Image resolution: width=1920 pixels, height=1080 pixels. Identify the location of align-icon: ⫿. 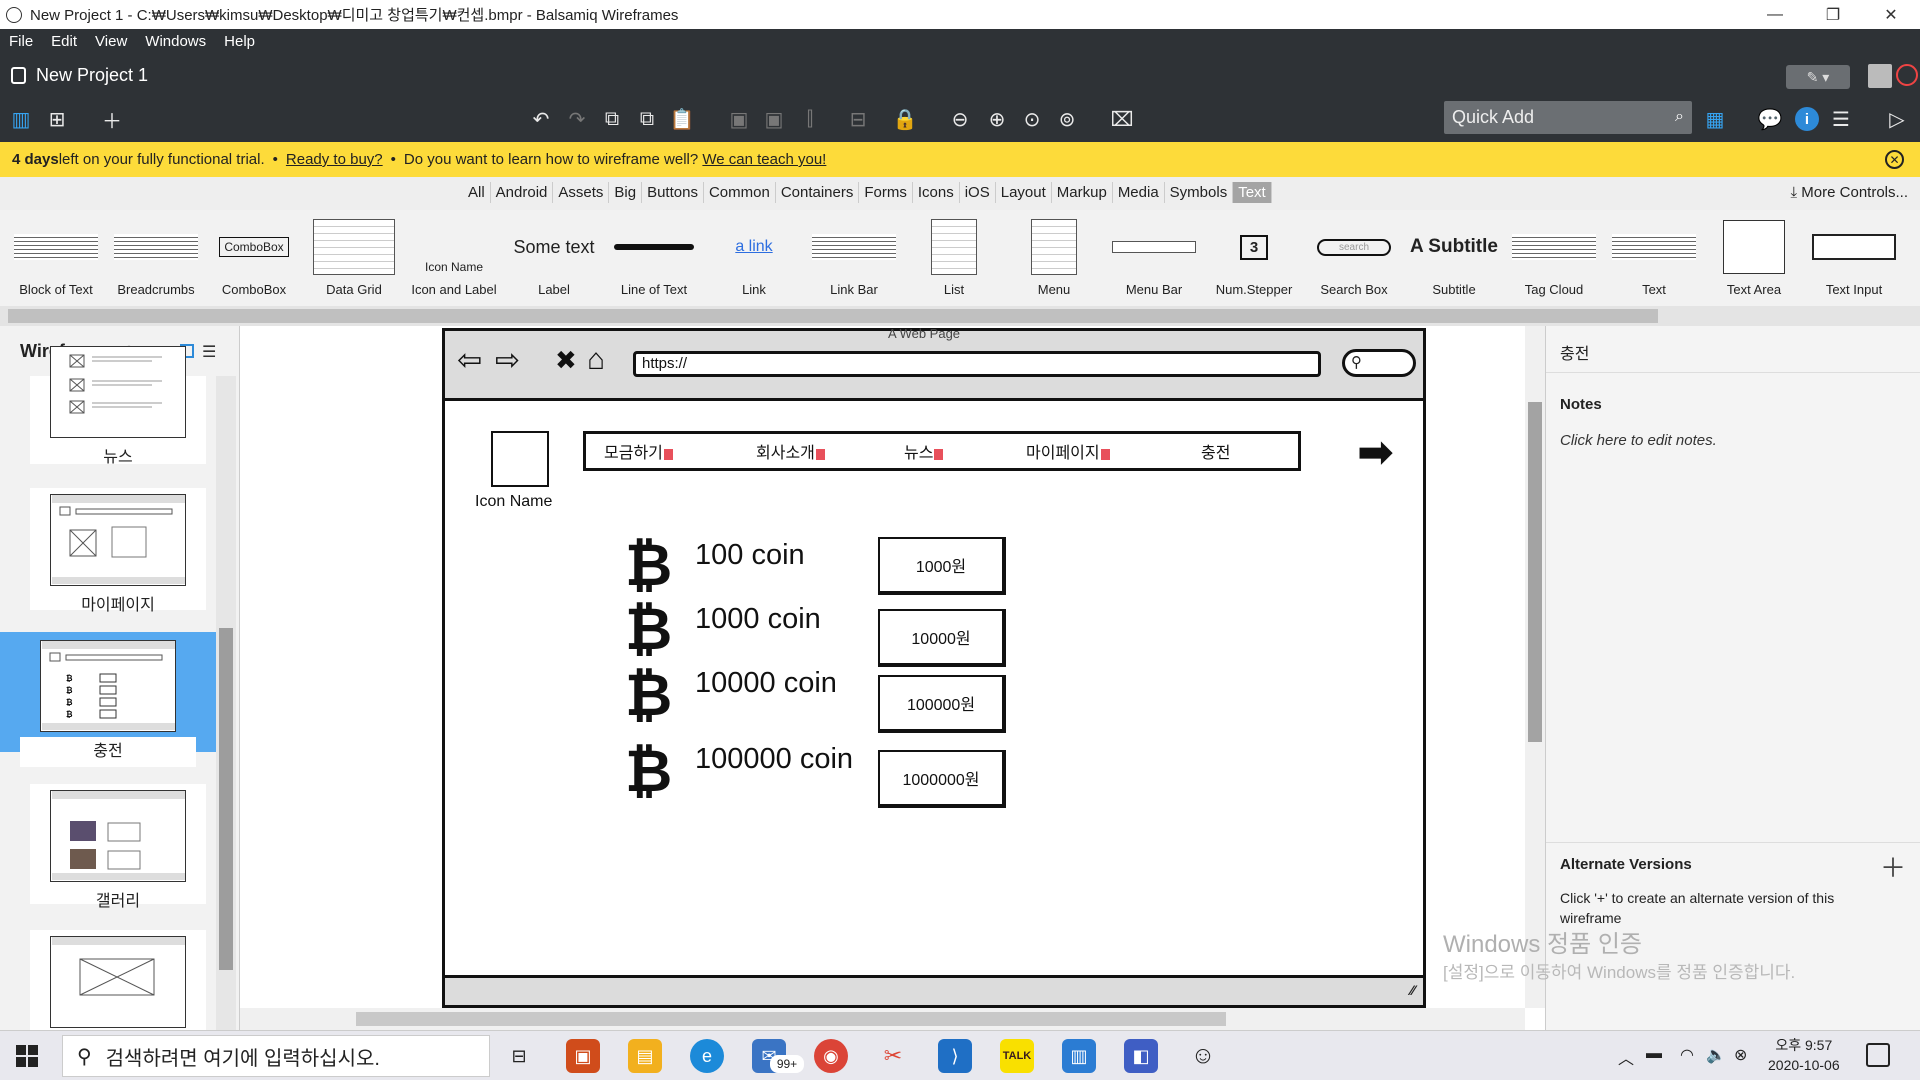
(810, 119).